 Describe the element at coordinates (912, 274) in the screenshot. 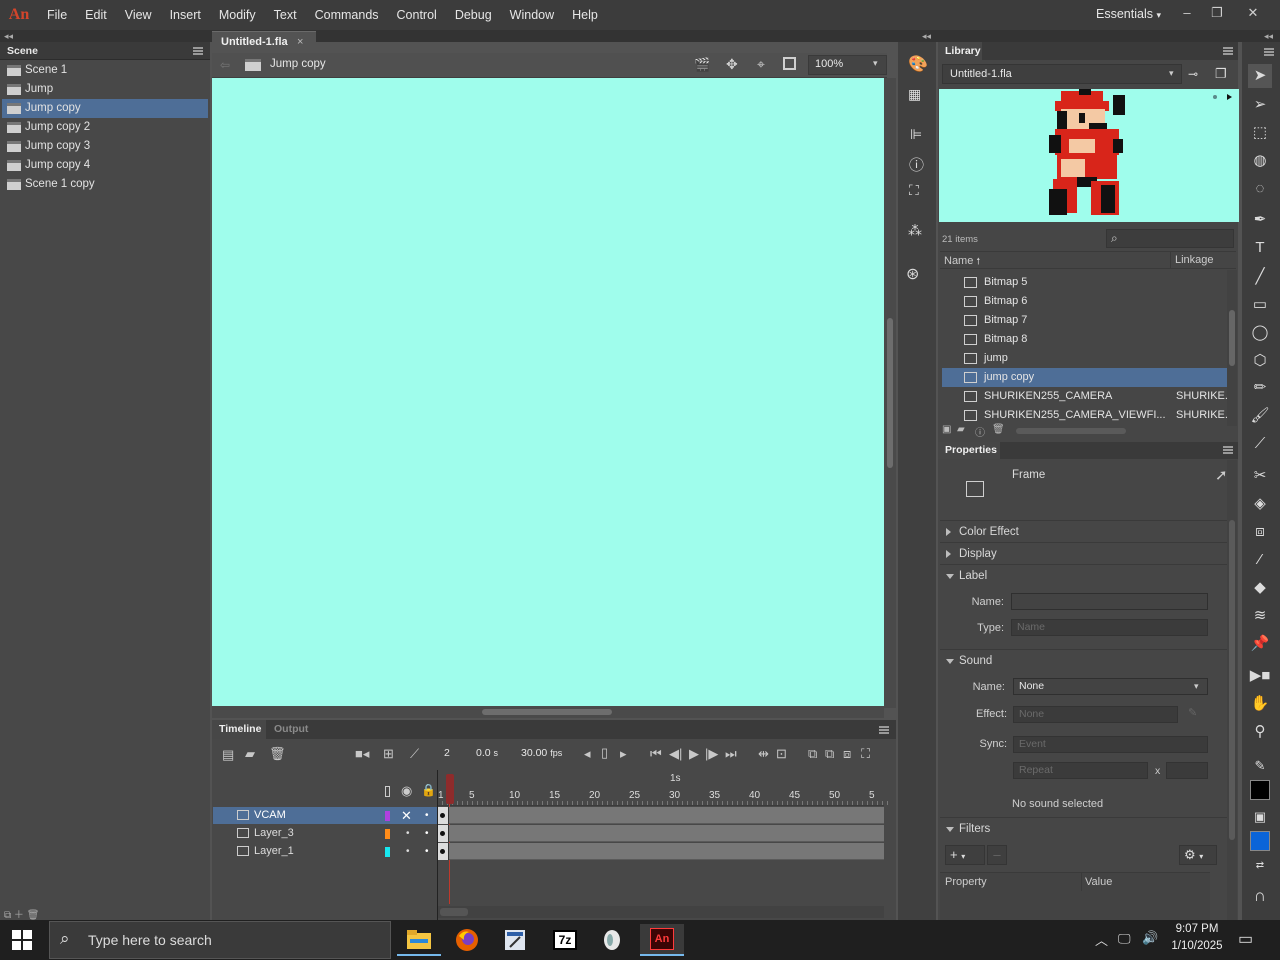

I see `cc-libraries-icon: ⊛` at that location.